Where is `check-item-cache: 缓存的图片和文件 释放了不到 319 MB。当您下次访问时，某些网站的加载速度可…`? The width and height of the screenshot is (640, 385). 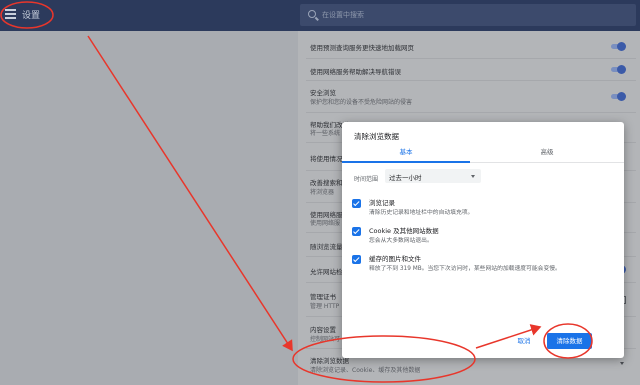
check-item-cache: 缓存的图片和文件 释放了不到 319 MB。当您下次访问时，某些网站的加载速度可… is located at coordinates (482, 264).